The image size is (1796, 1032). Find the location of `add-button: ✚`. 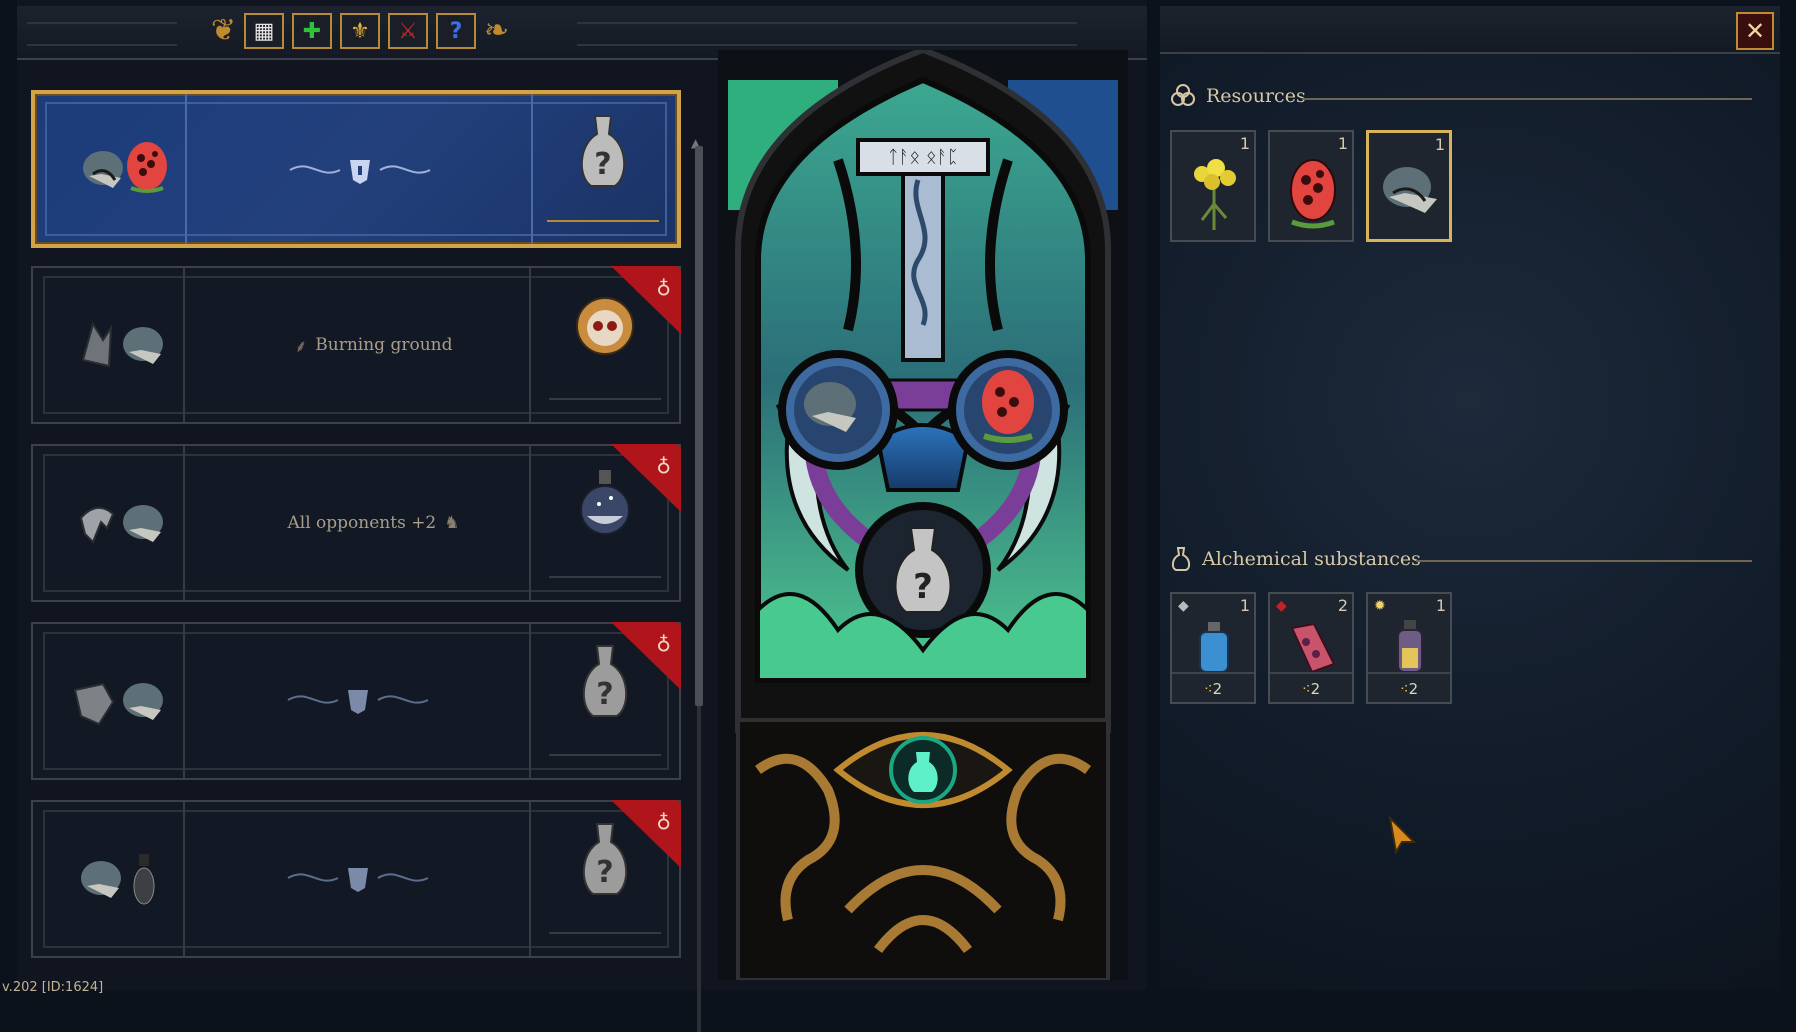

add-button: ✚ is located at coordinates (312, 31).